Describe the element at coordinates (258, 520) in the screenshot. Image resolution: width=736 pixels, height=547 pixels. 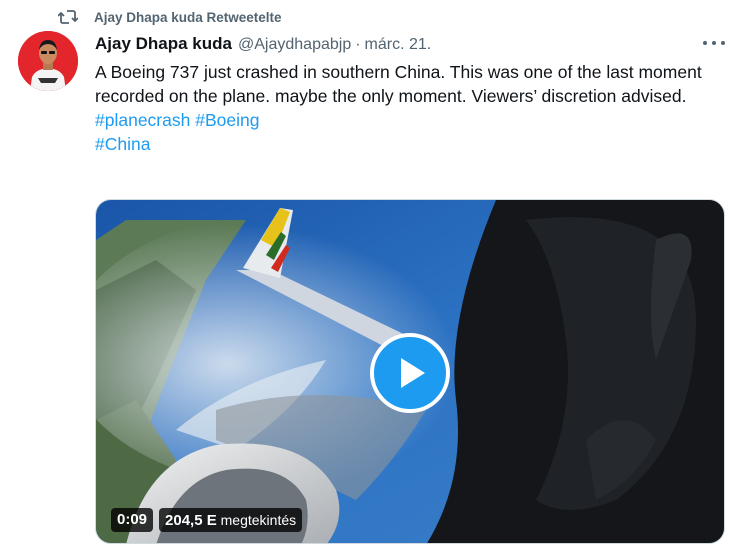
I see `view-count-label: megtekintés` at that location.